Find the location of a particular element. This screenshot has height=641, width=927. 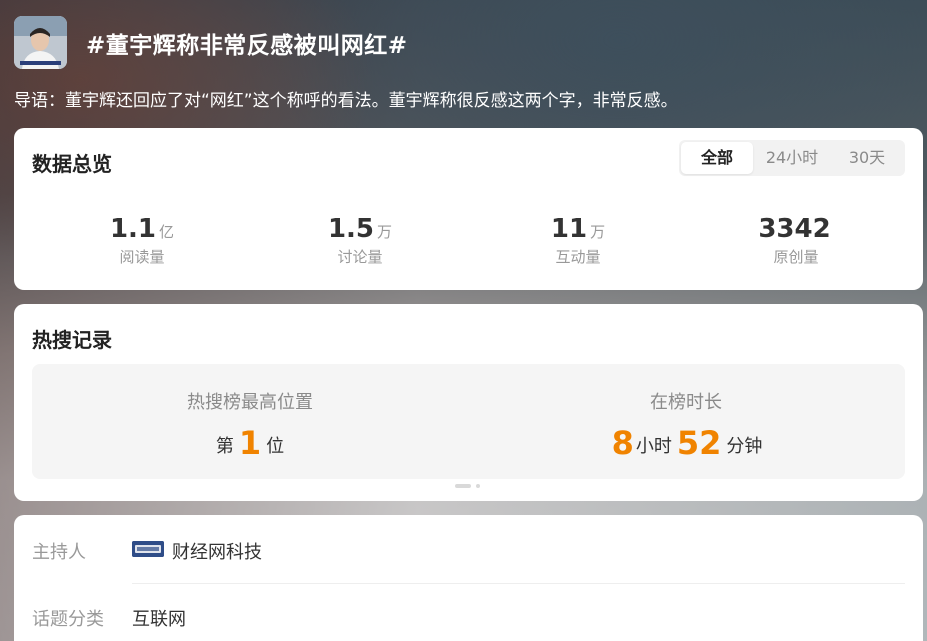

host-name-link: 财经网科技 is located at coordinates (217, 551).